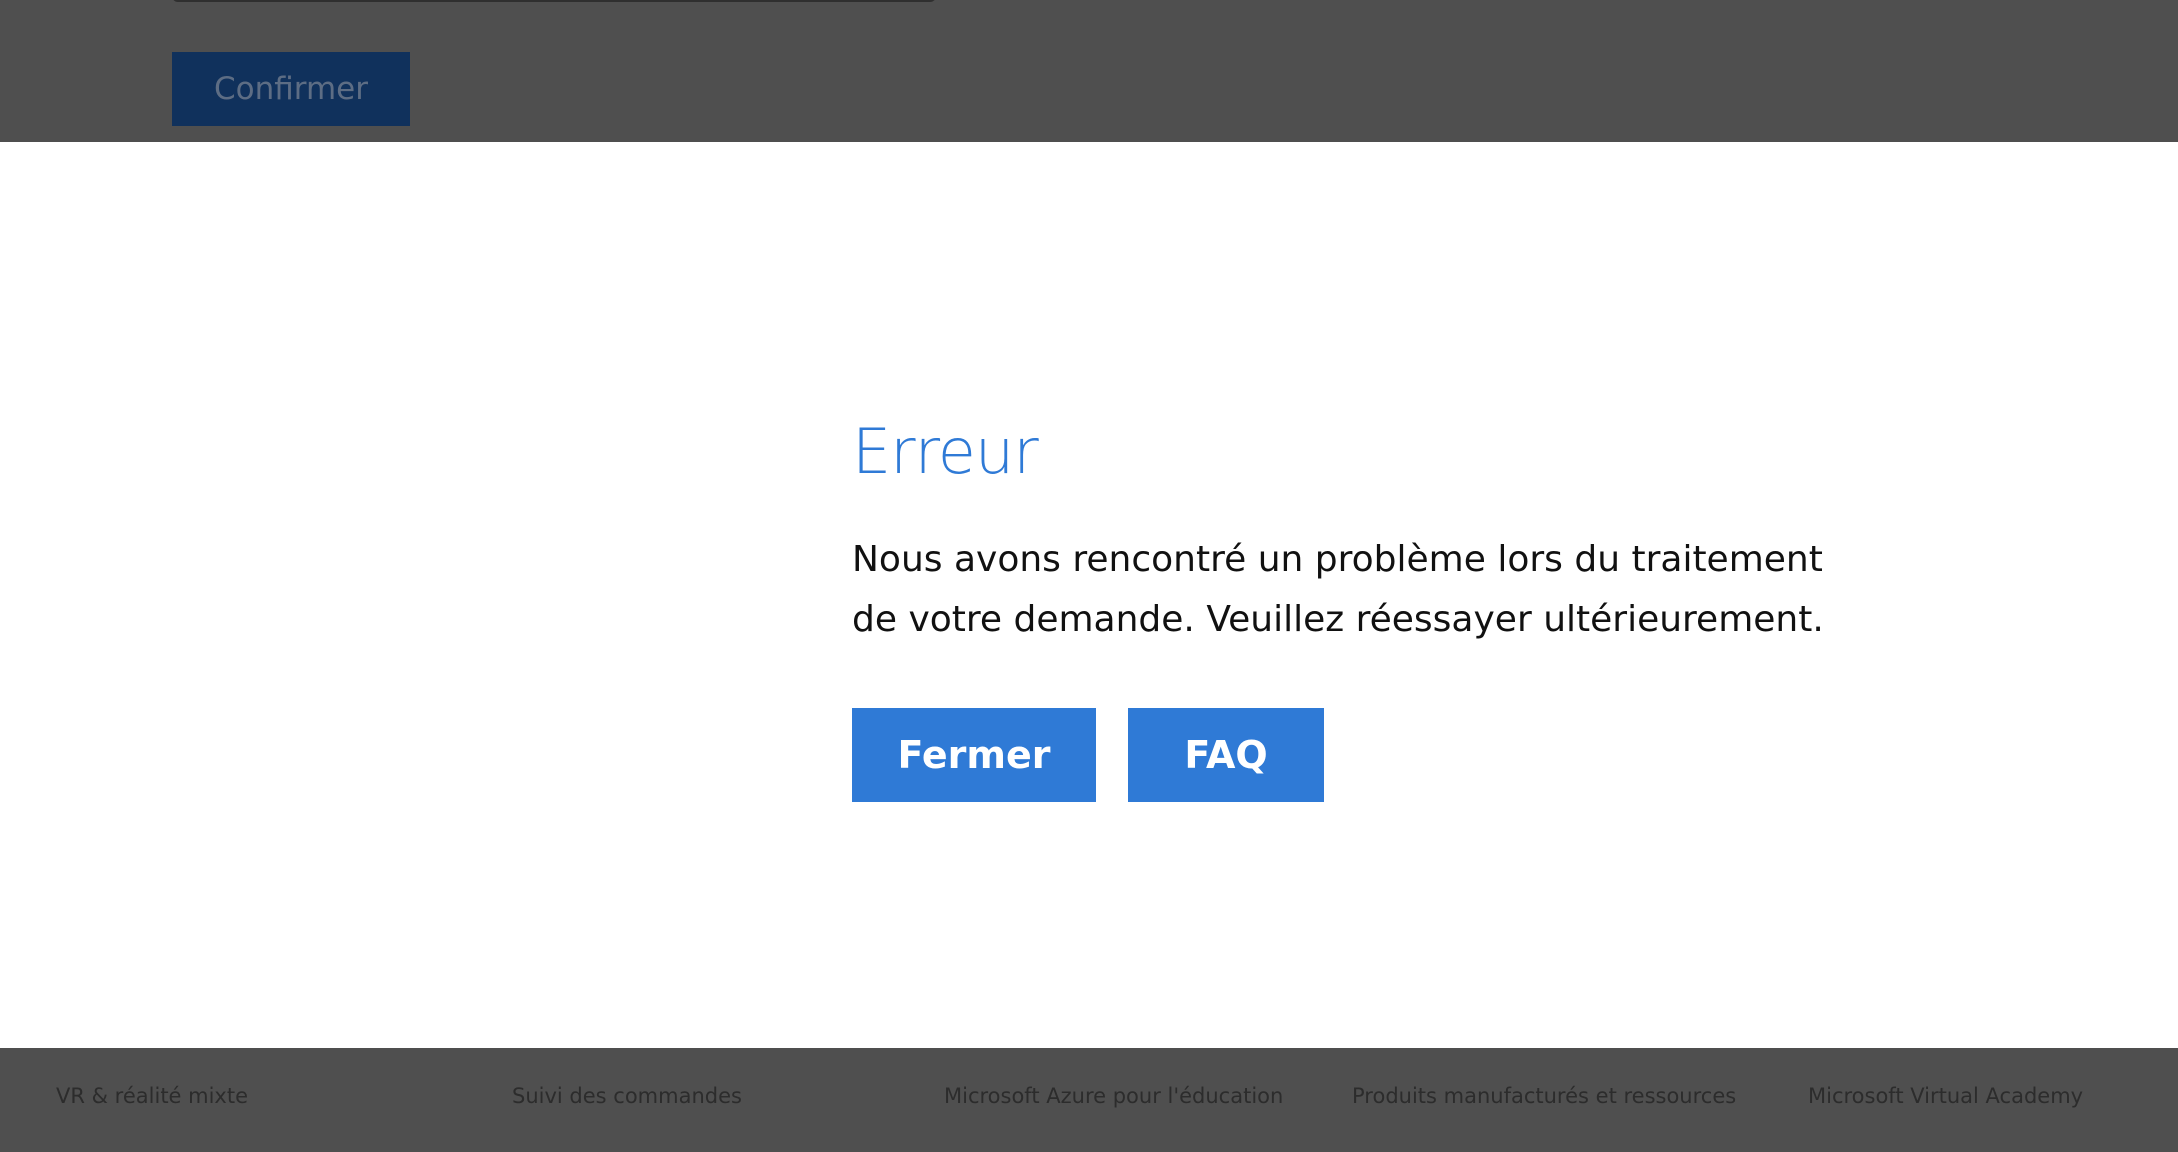 Image resolution: width=2178 pixels, height=1152 pixels. Describe the element at coordinates (1946, 1096) in the screenshot. I see `footer-link-virtual-academy: Microsoft Virtual Academy` at that location.